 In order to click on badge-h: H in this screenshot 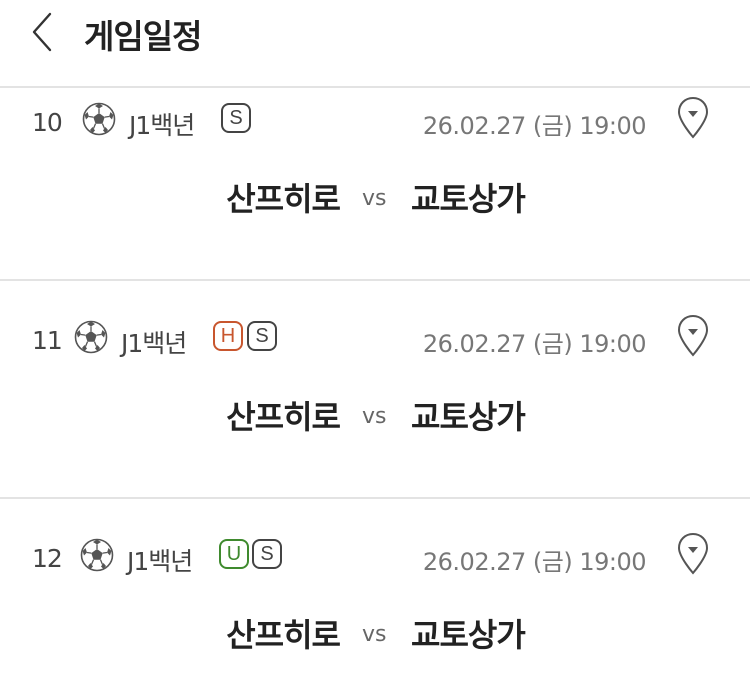, I will do `click(228, 336)`.